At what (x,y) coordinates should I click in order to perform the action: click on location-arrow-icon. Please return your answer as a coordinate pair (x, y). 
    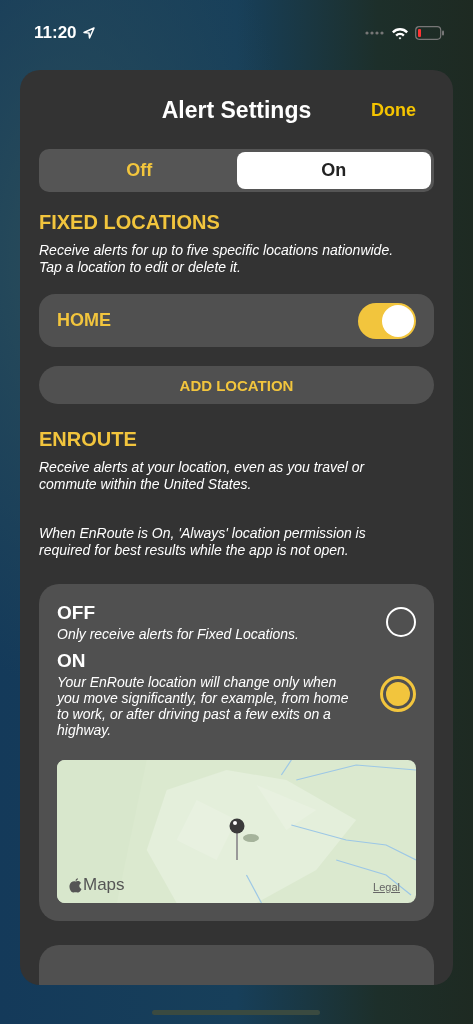
    Looking at the image, I should click on (88, 33).